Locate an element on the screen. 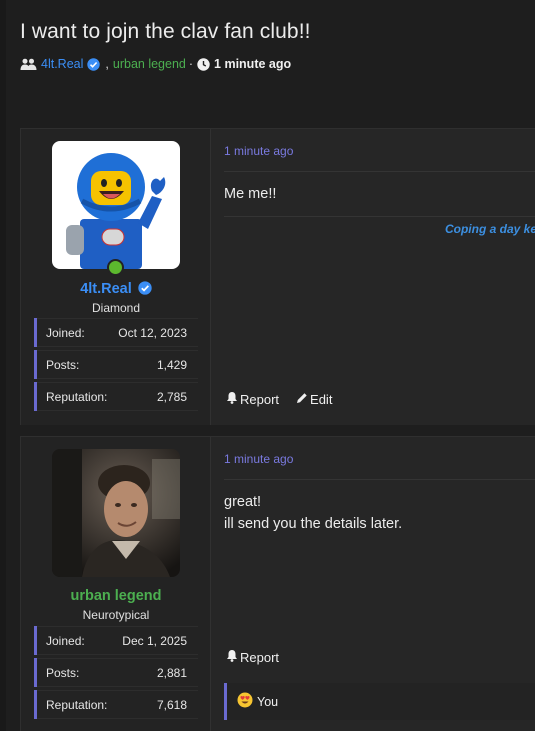 The width and height of the screenshot is (535, 731). thread-title: I want to jojn the clav fan club!! is located at coordinates (165, 31).